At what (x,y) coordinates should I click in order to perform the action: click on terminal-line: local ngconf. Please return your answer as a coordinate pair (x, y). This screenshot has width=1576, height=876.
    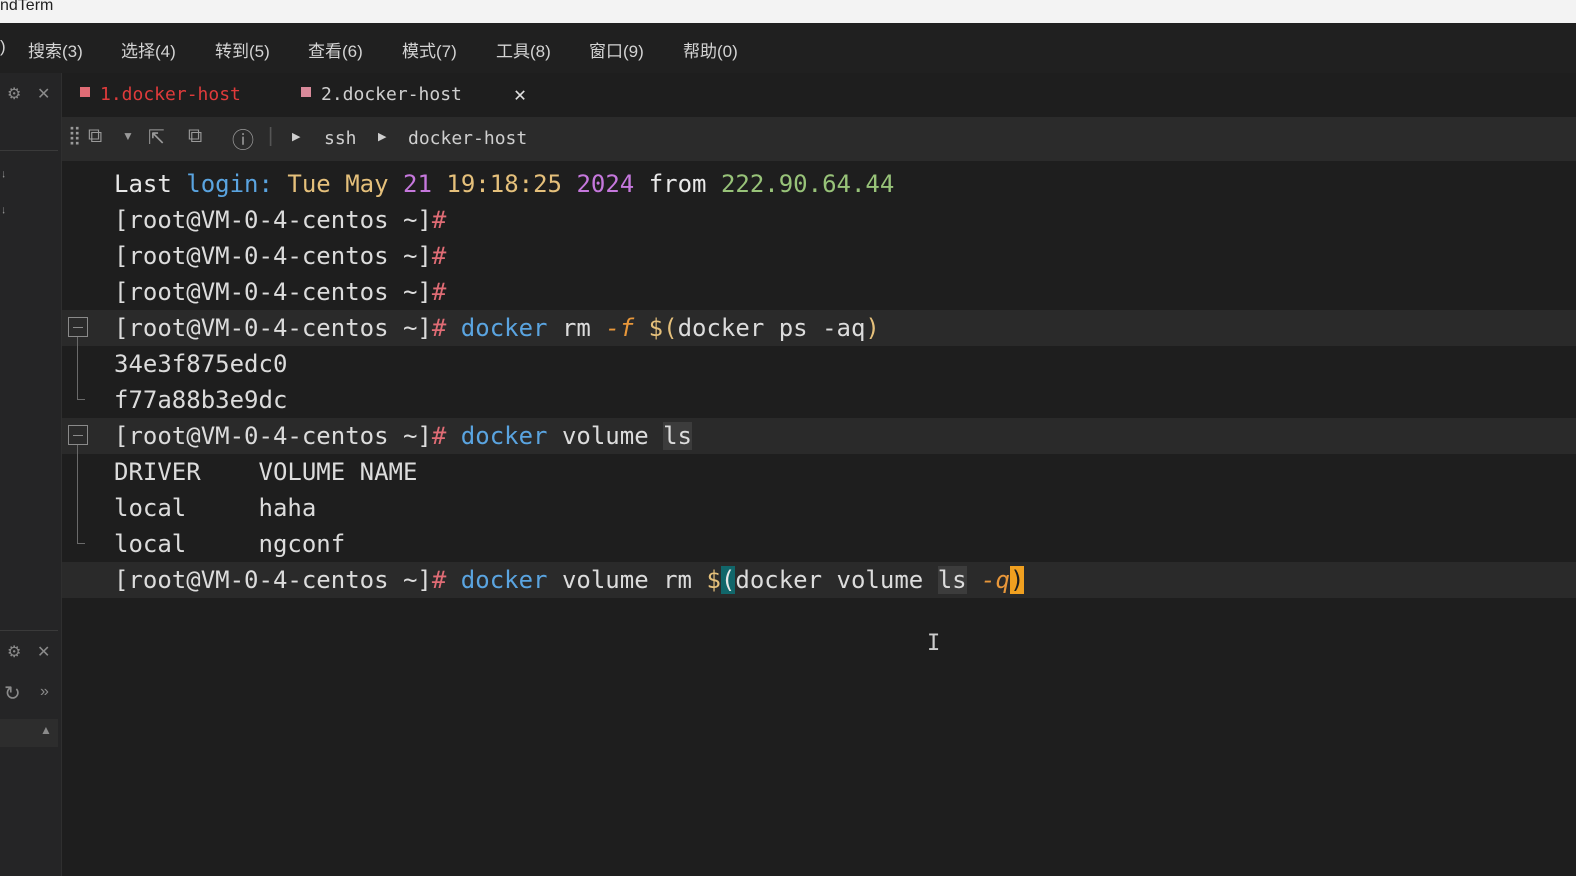
    Looking at the image, I should click on (230, 544).